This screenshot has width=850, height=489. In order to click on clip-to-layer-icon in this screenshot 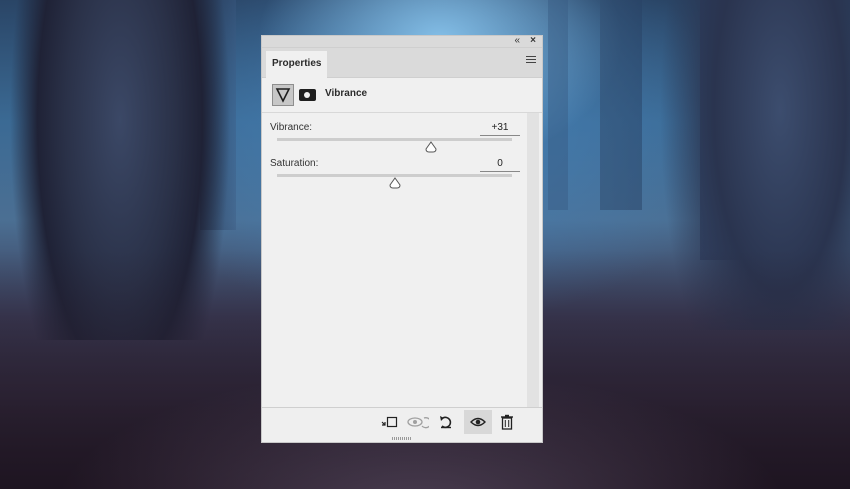, I will do `click(389, 422)`.